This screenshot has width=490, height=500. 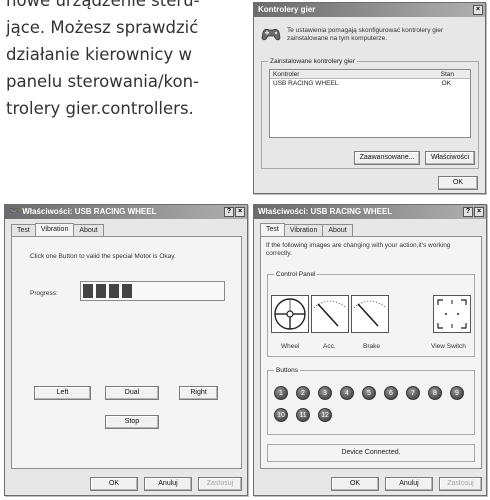 I want to click on title-bar: Kontrolery gier ×, so click(x=369, y=10).